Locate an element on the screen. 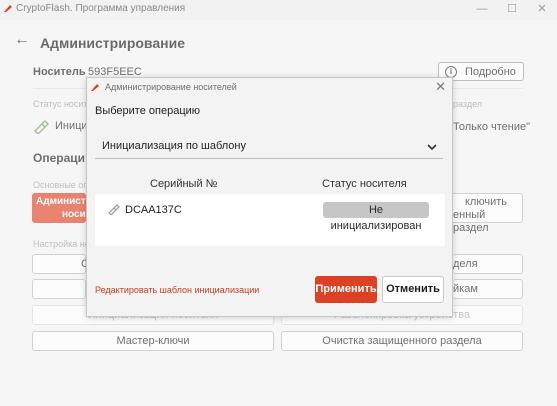 The width and height of the screenshot is (557, 406). table-row: DCAA137C Не инициализирован is located at coordinates (270, 213).